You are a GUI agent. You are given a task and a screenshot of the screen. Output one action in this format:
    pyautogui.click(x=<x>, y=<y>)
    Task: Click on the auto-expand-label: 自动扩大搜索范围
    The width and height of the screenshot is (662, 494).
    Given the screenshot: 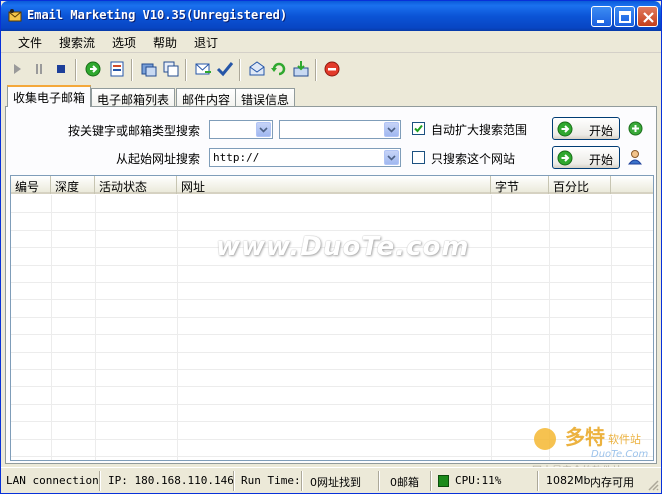 What is the action you would take?
    pyautogui.click(x=479, y=130)
    